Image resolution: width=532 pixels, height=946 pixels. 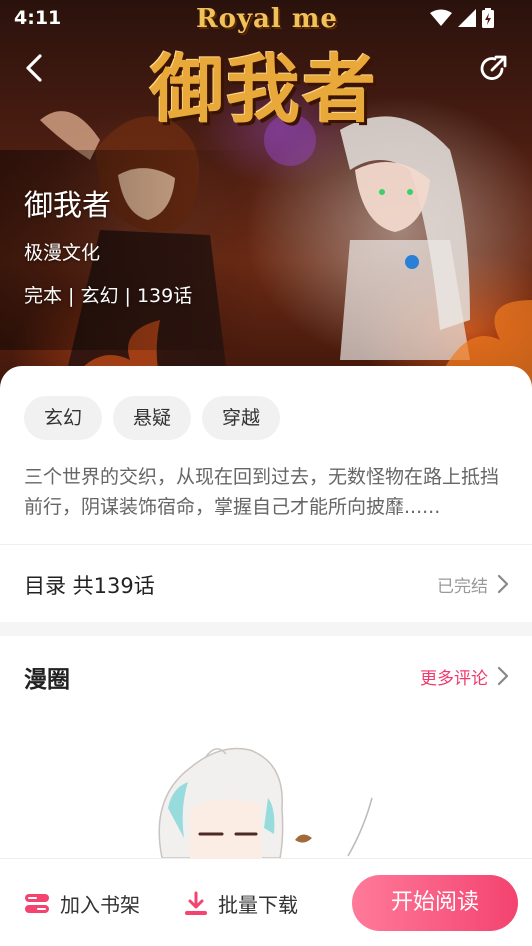 What do you see at coordinates (89, 586) in the screenshot?
I see `toc-label: 目录 共139话` at bounding box center [89, 586].